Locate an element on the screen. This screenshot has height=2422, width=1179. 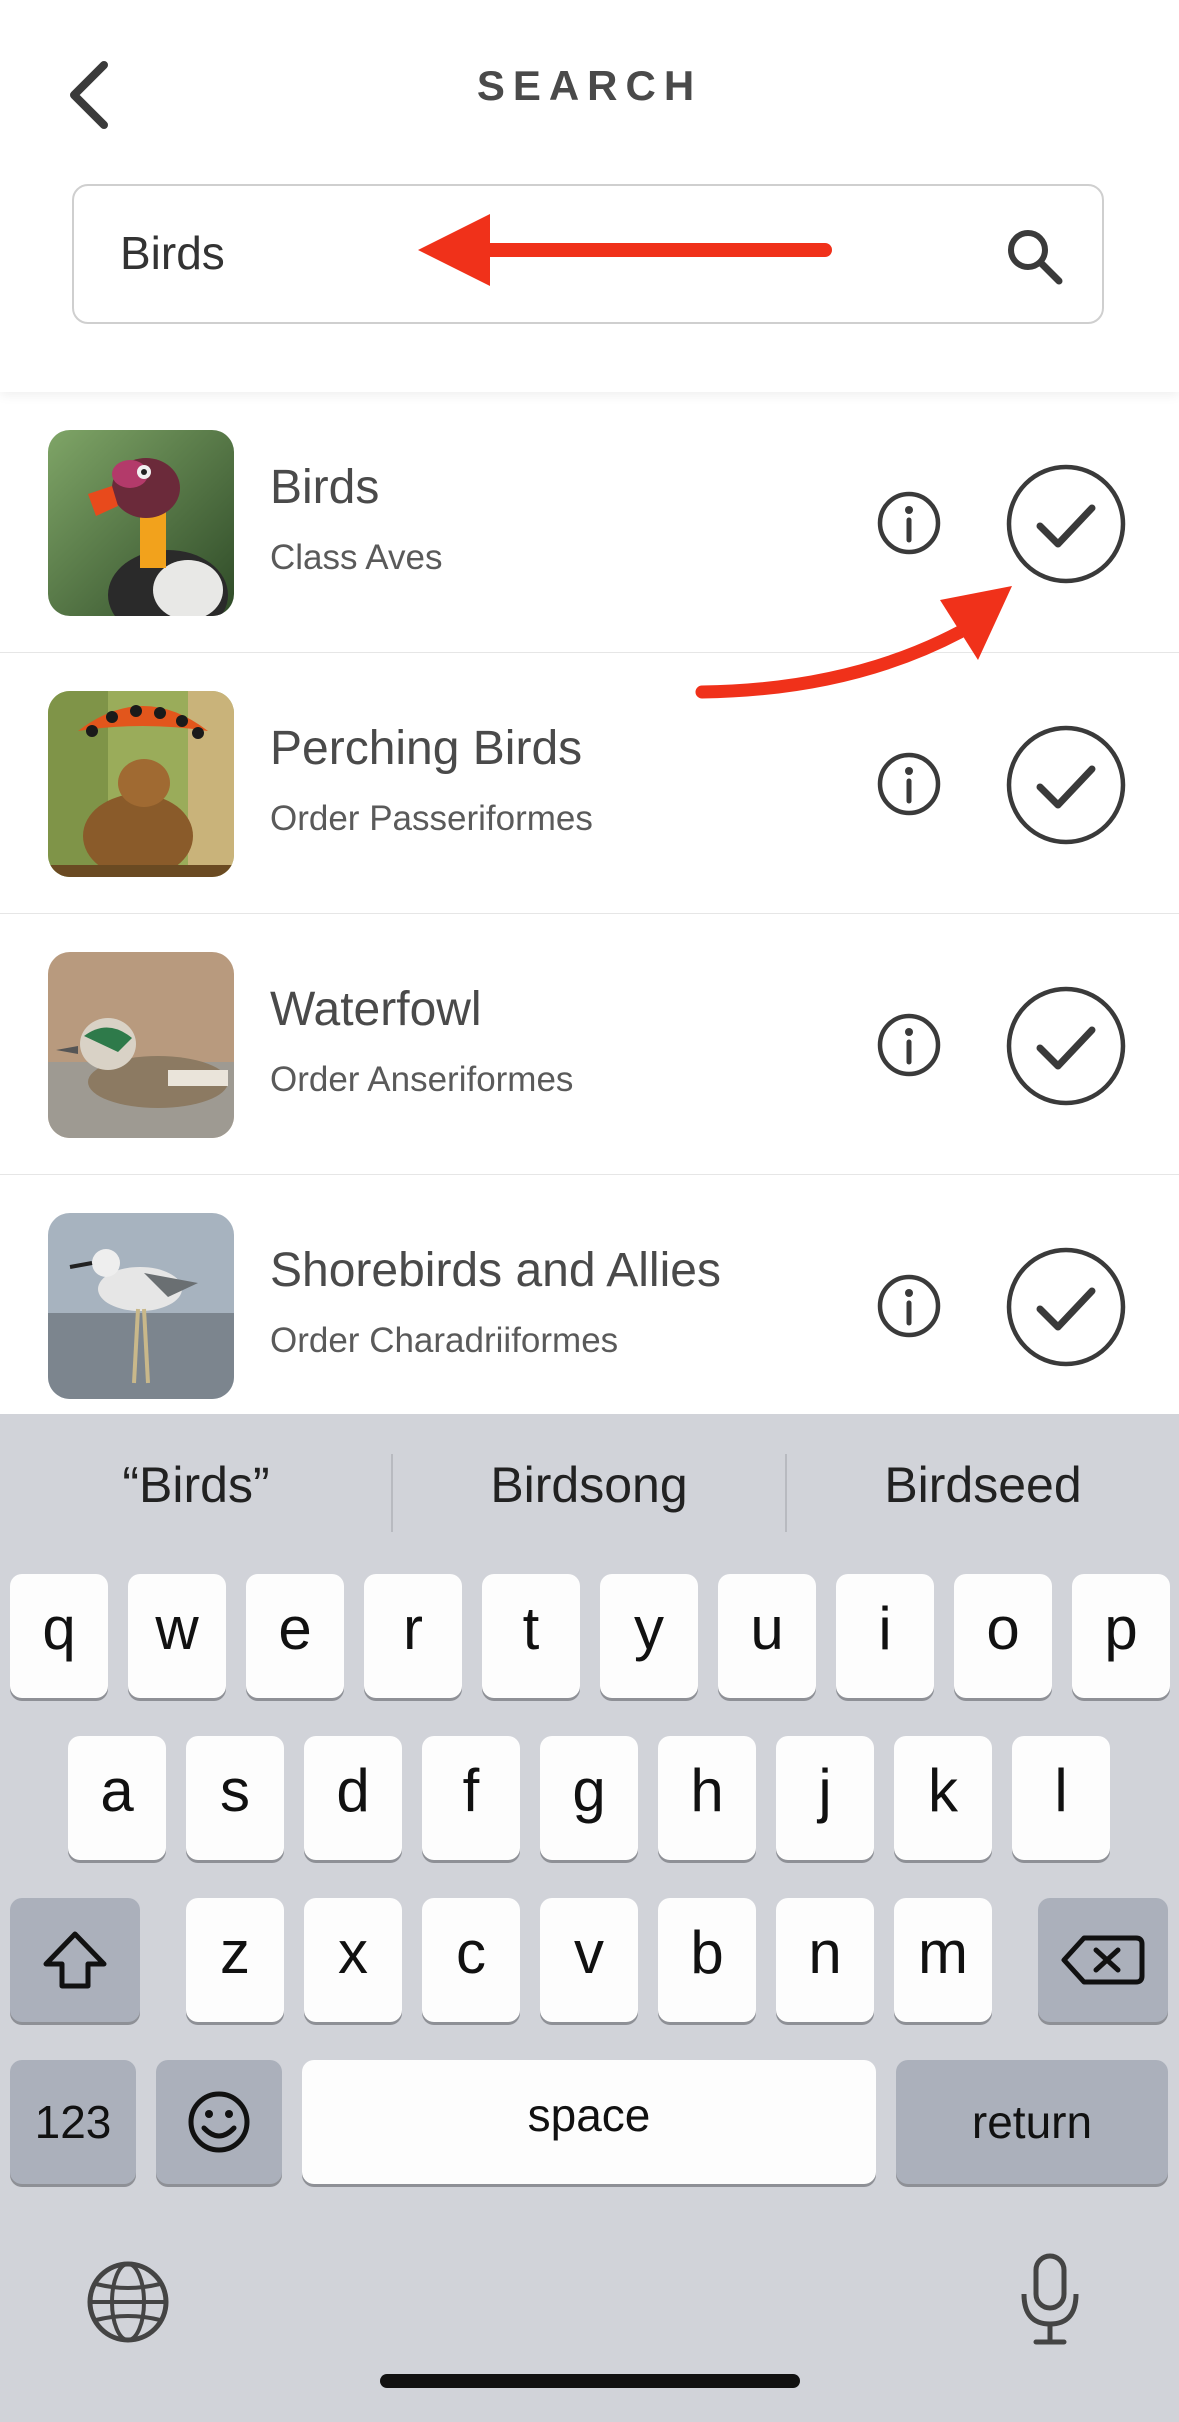
key-n: n is located at coordinates (825, 1960).